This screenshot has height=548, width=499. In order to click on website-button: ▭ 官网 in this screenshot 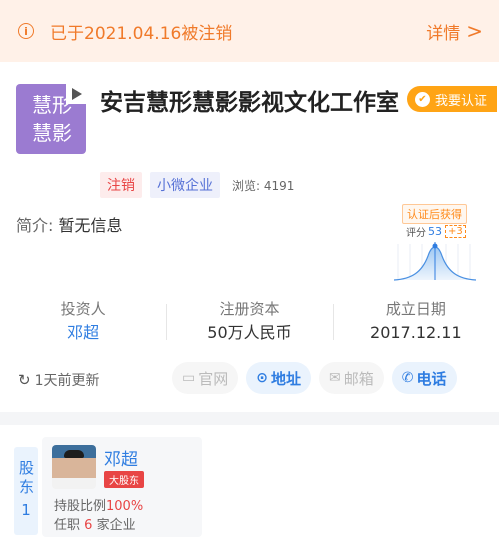, I will do `click(205, 378)`.